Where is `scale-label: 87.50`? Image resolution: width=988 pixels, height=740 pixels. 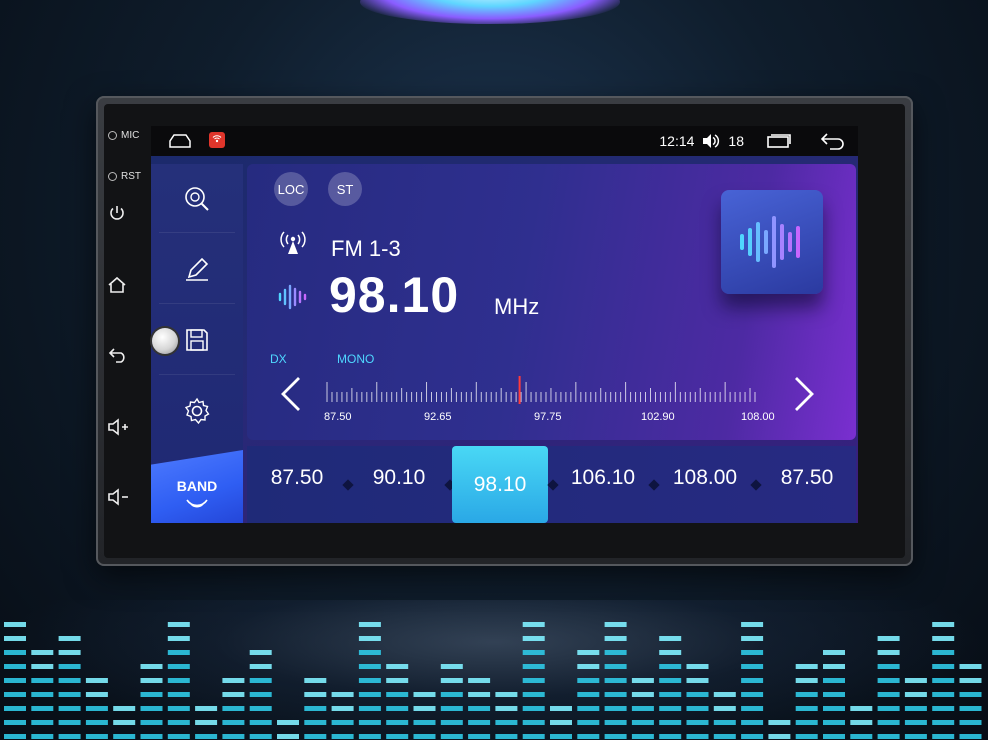 scale-label: 87.50 is located at coordinates (338, 417).